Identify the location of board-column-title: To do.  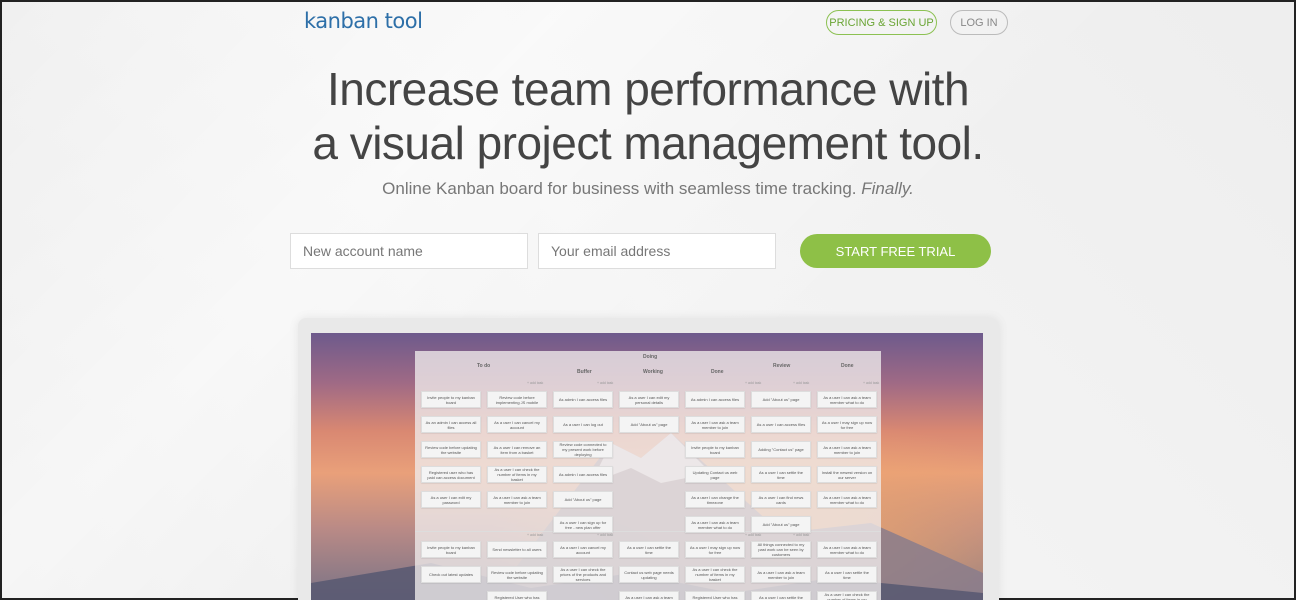
(484, 366).